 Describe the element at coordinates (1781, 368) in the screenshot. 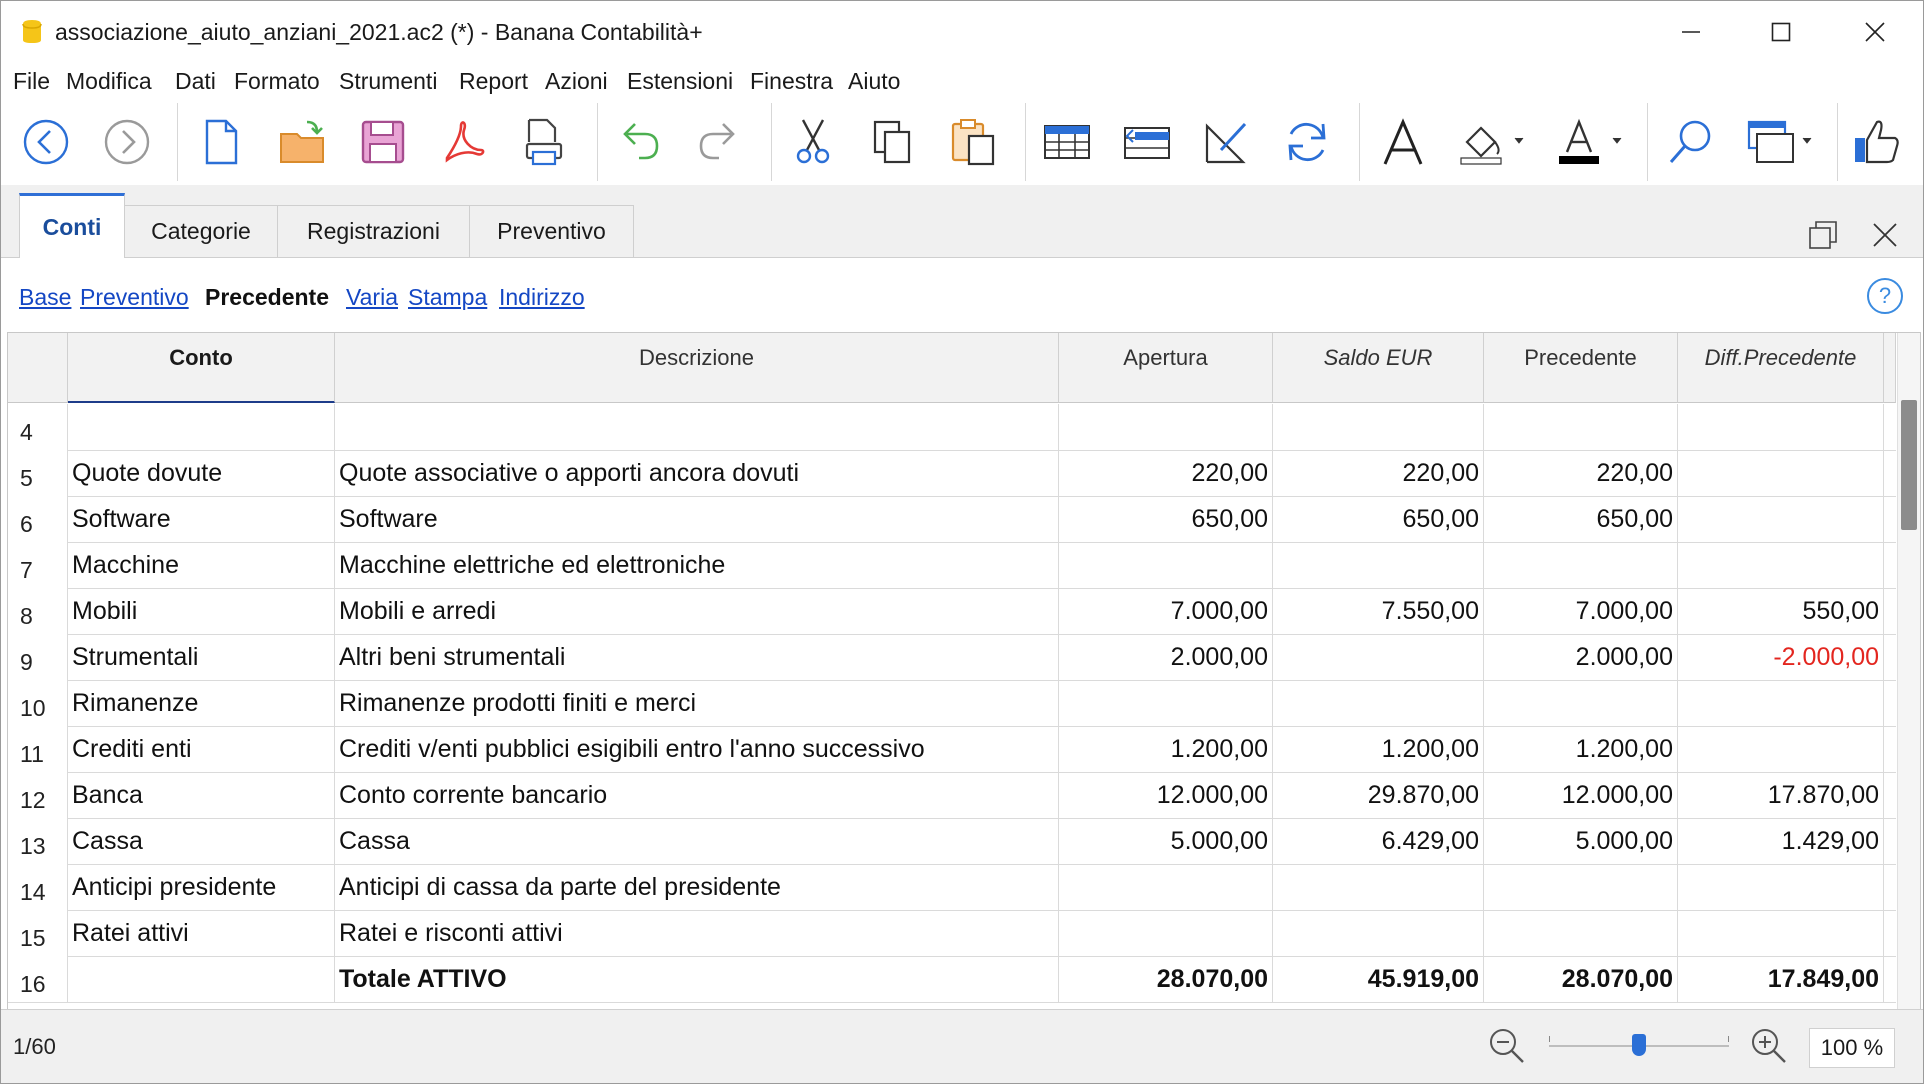

I see `column-header-diff-precedente: Diff.Precedente` at that location.